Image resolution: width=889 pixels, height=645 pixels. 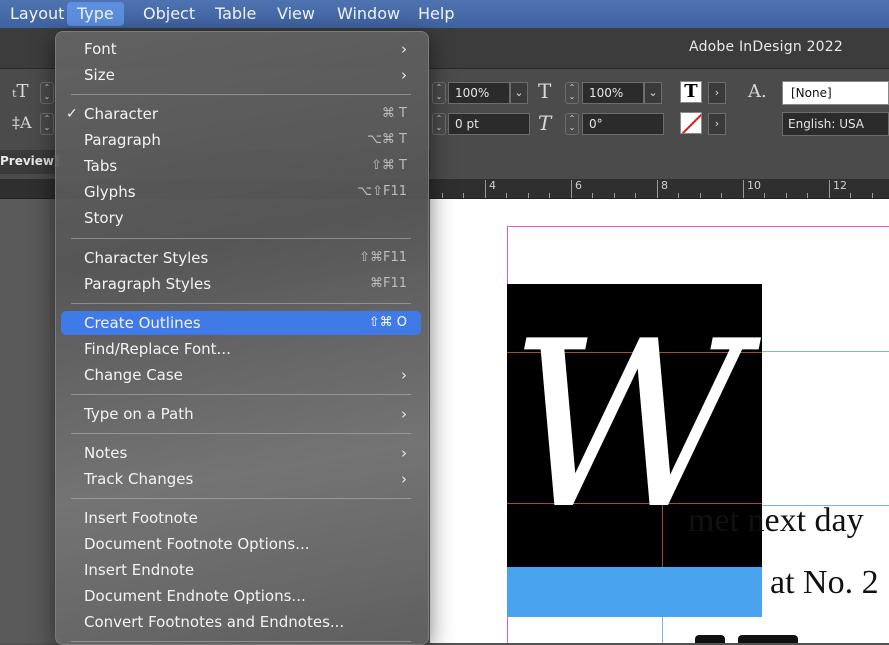 What do you see at coordinates (824, 582) in the screenshot?
I see `body-text-line-2: at No. 2` at bounding box center [824, 582].